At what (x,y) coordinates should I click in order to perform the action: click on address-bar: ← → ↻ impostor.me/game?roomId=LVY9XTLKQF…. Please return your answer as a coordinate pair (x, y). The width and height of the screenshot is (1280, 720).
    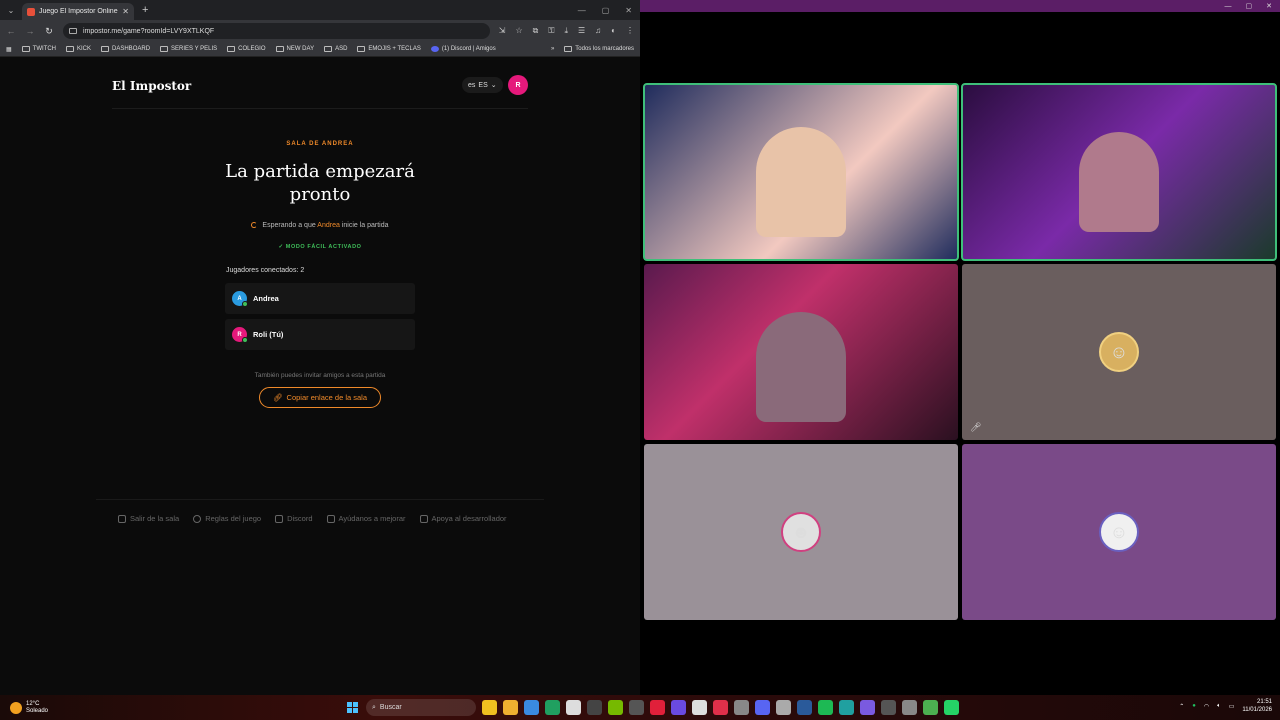
    Looking at the image, I should click on (320, 31).